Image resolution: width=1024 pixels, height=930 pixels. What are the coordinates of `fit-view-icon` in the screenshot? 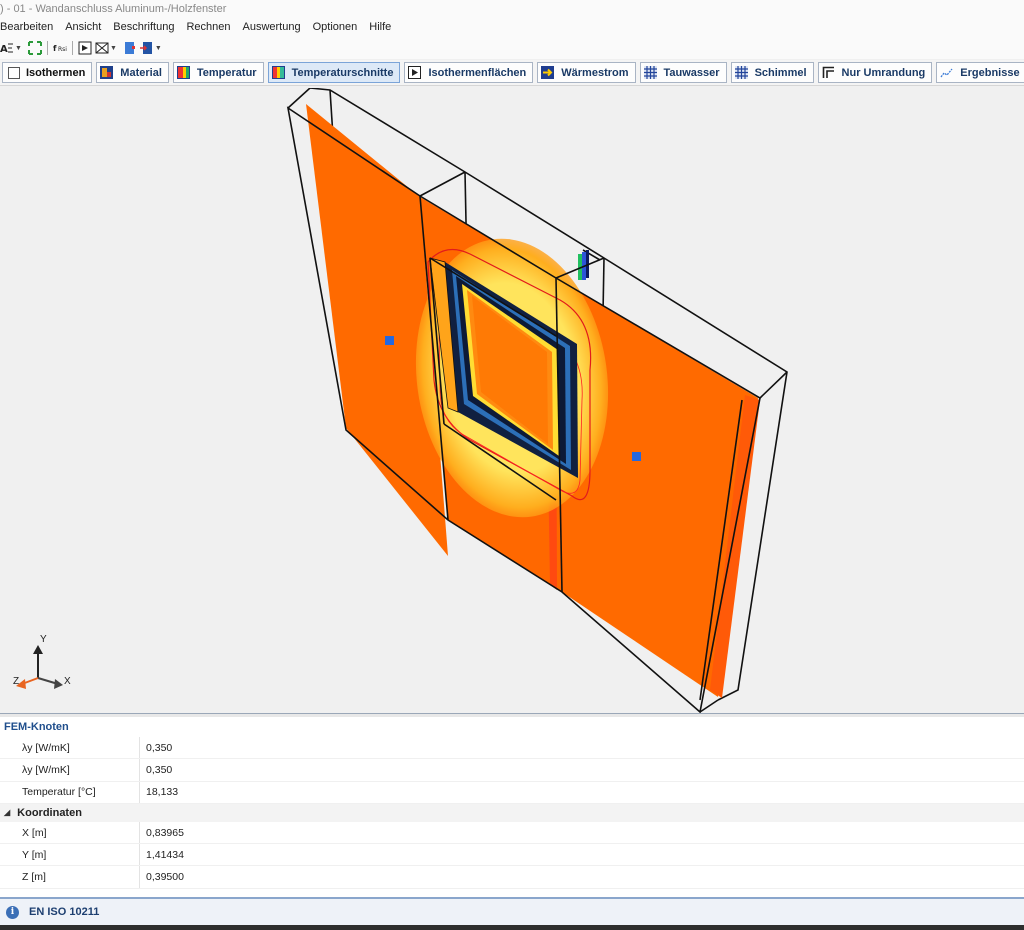 It's located at (34, 48).